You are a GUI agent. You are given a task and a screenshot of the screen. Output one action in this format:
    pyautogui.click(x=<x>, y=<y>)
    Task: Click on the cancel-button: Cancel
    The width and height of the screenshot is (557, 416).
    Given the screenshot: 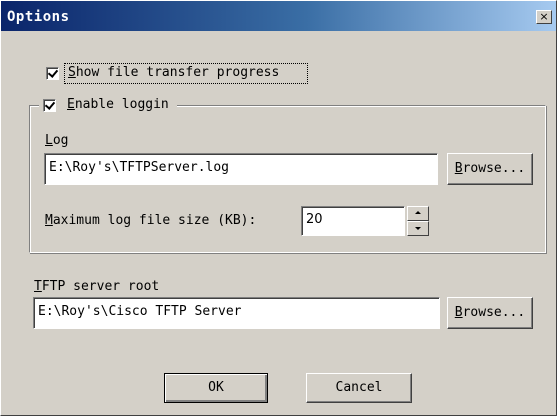 What is the action you would take?
    pyautogui.click(x=359, y=388)
    